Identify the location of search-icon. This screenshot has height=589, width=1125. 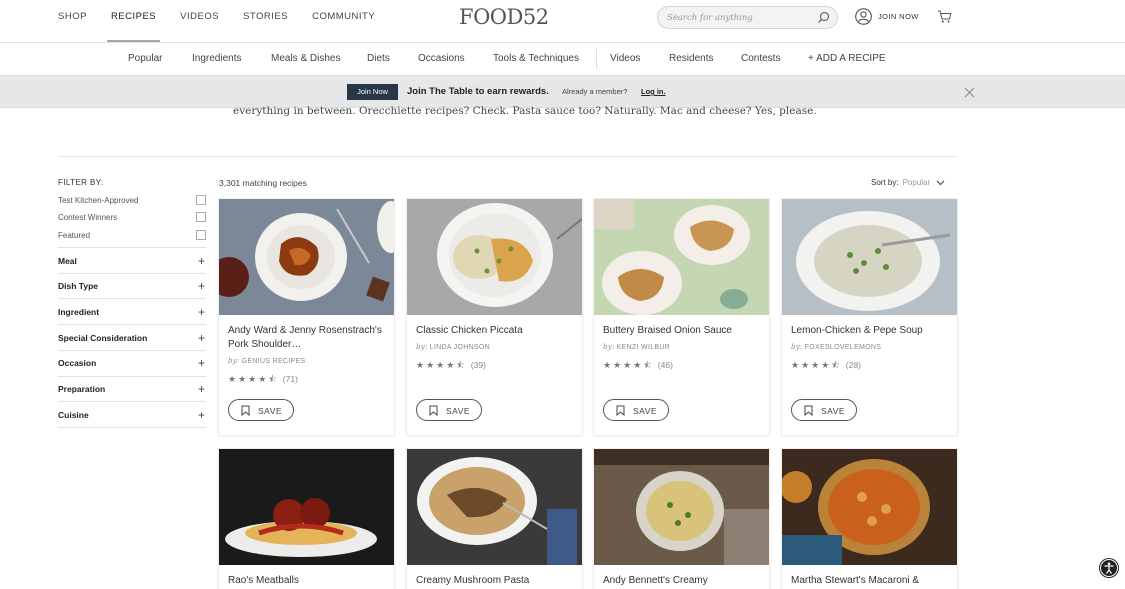
(823, 17).